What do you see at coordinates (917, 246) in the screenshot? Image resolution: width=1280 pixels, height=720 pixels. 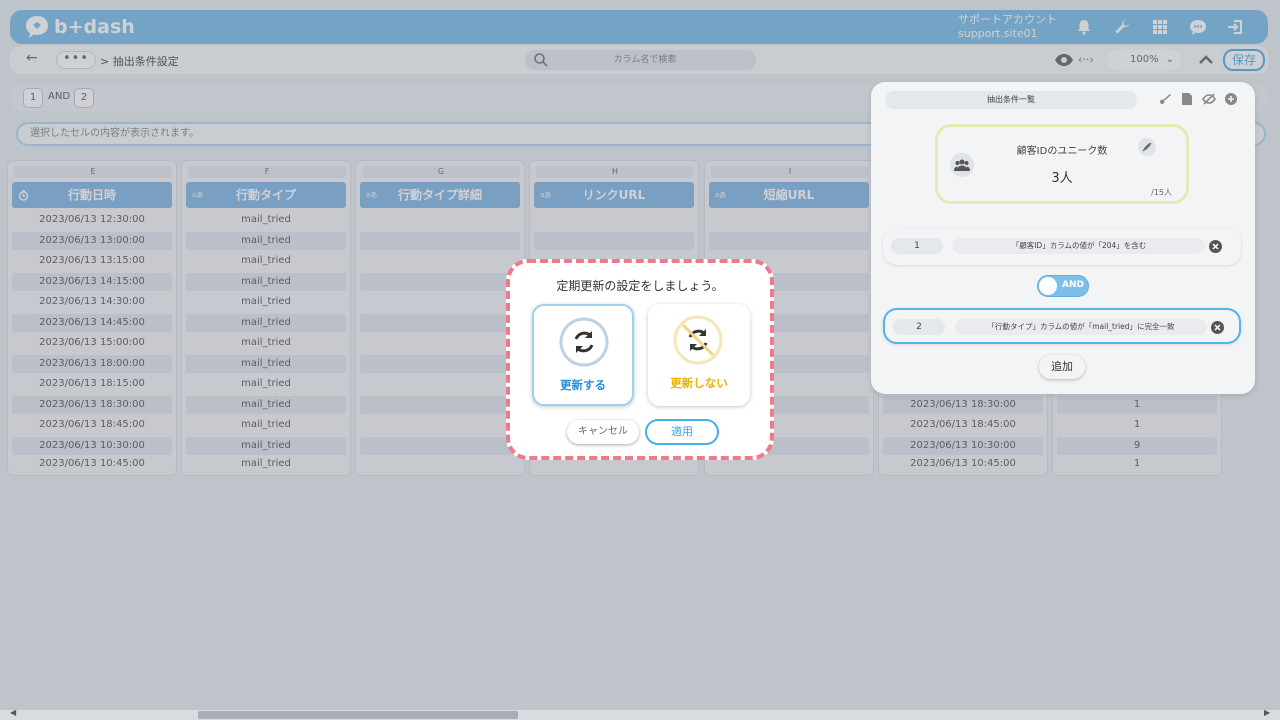 I see `condition-number: 1` at bounding box center [917, 246].